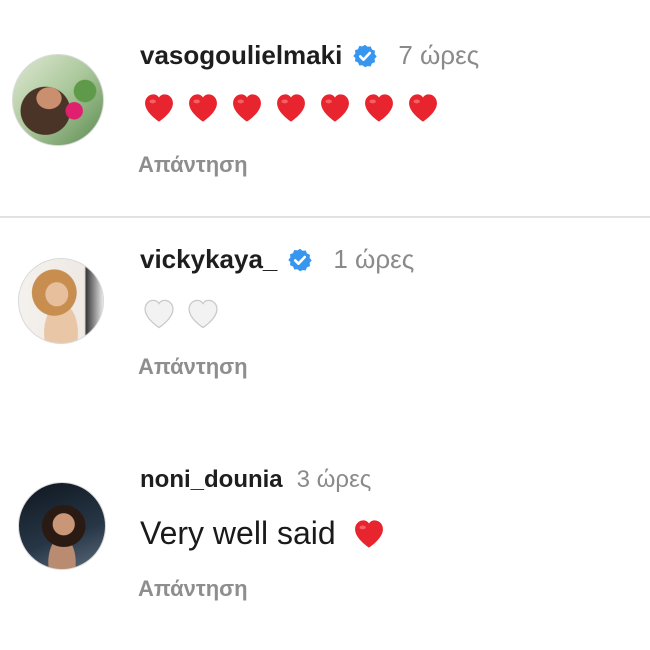 This screenshot has width=650, height=650. What do you see at coordinates (334, 479) in the screenshot?
I see `timestamp: 3 ώρες` at bounding box center [334, 479].